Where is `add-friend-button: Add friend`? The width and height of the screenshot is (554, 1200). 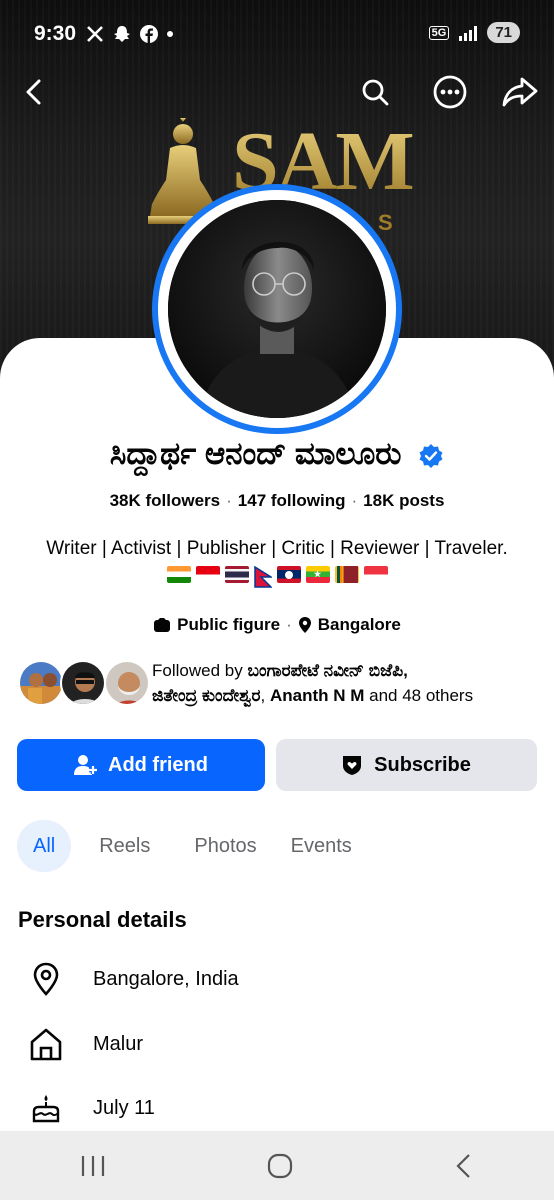 add-friend-button: Add friend is located at coordinates (141, 765).